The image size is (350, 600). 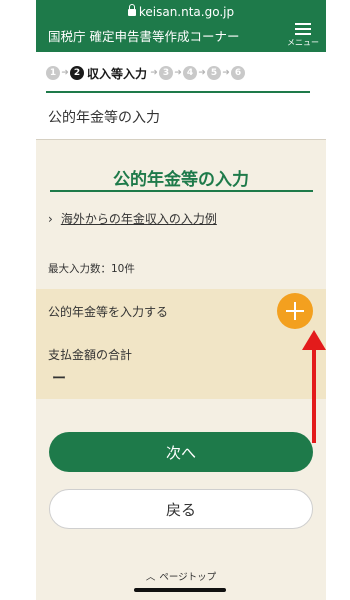 I want to click on add-pension-button, so click(x=295, y=311).